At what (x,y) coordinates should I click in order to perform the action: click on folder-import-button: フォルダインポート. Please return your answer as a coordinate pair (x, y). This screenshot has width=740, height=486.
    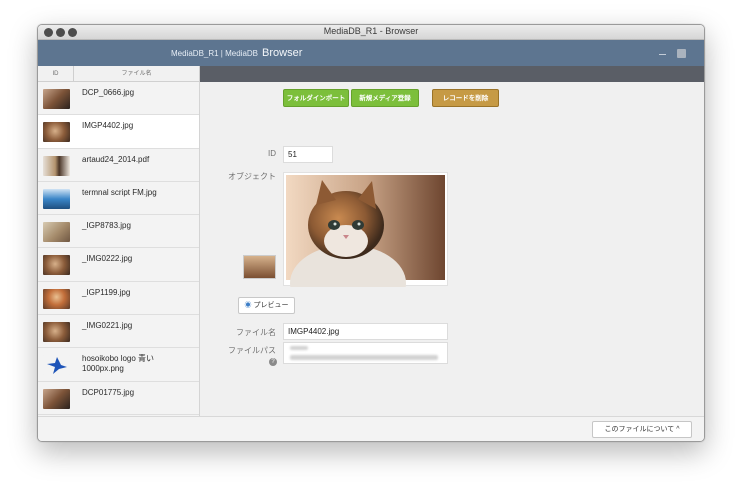
    Looking at the image, I should click on (316, 98).